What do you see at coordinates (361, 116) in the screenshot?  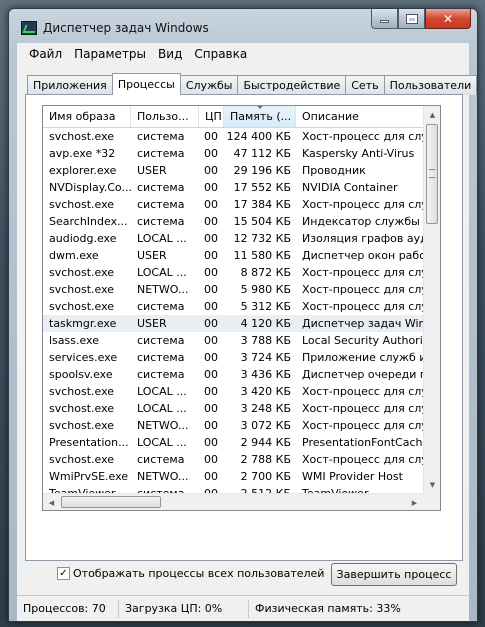 I see `column-description: Описание` at bounding box center [361, 116].